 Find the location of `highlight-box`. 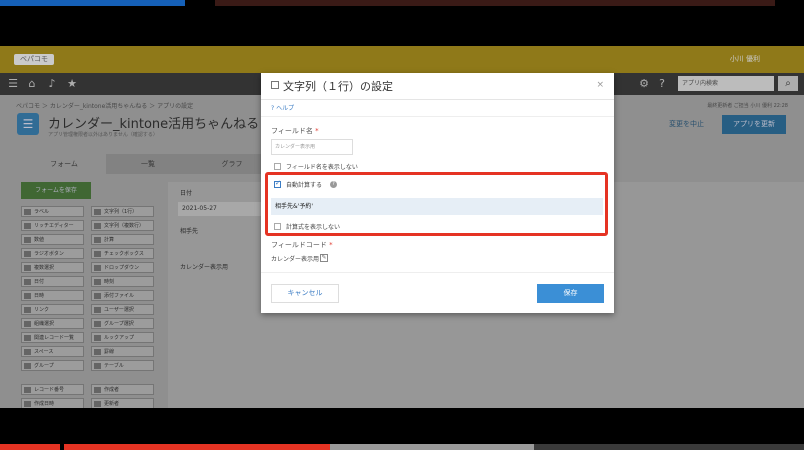

highlight-box is located at coordinates (436, 204).